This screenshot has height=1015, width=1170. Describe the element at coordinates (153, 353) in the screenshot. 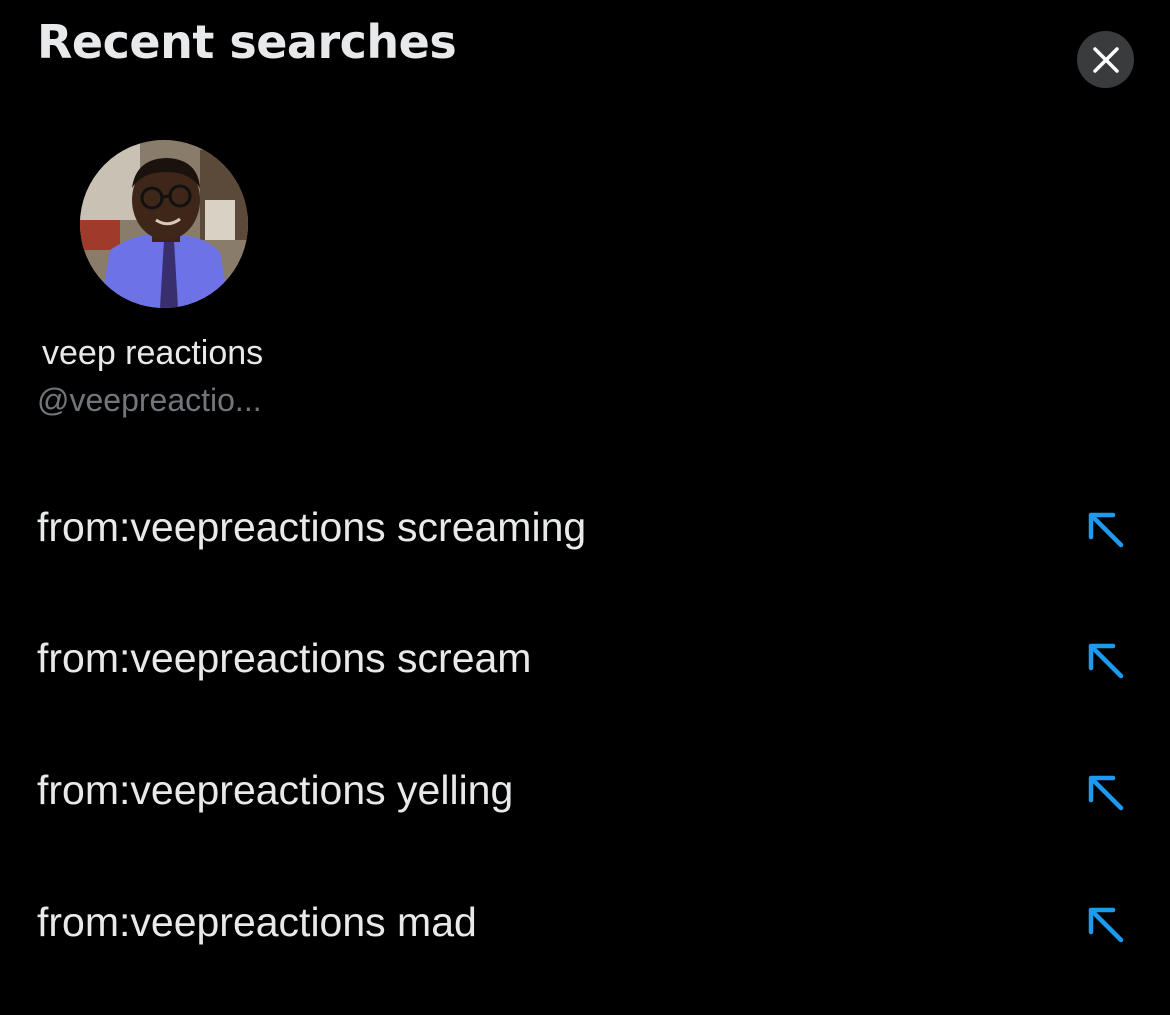

I see `account-name: veep reactions` at that location.